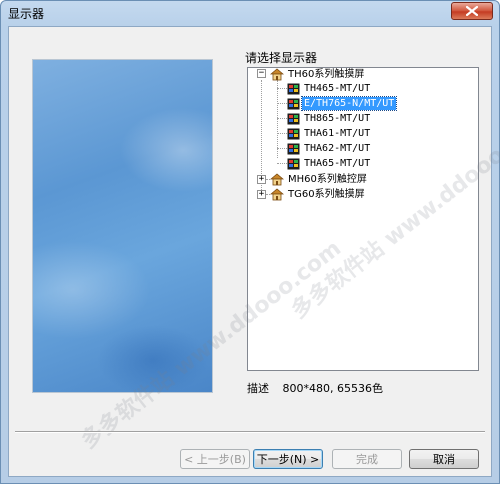 The image size is (500, 484). What do you see at coordinates (258, 388) in the screenshot?
I see `description-label: 描述` at bounding box center [258, 388].